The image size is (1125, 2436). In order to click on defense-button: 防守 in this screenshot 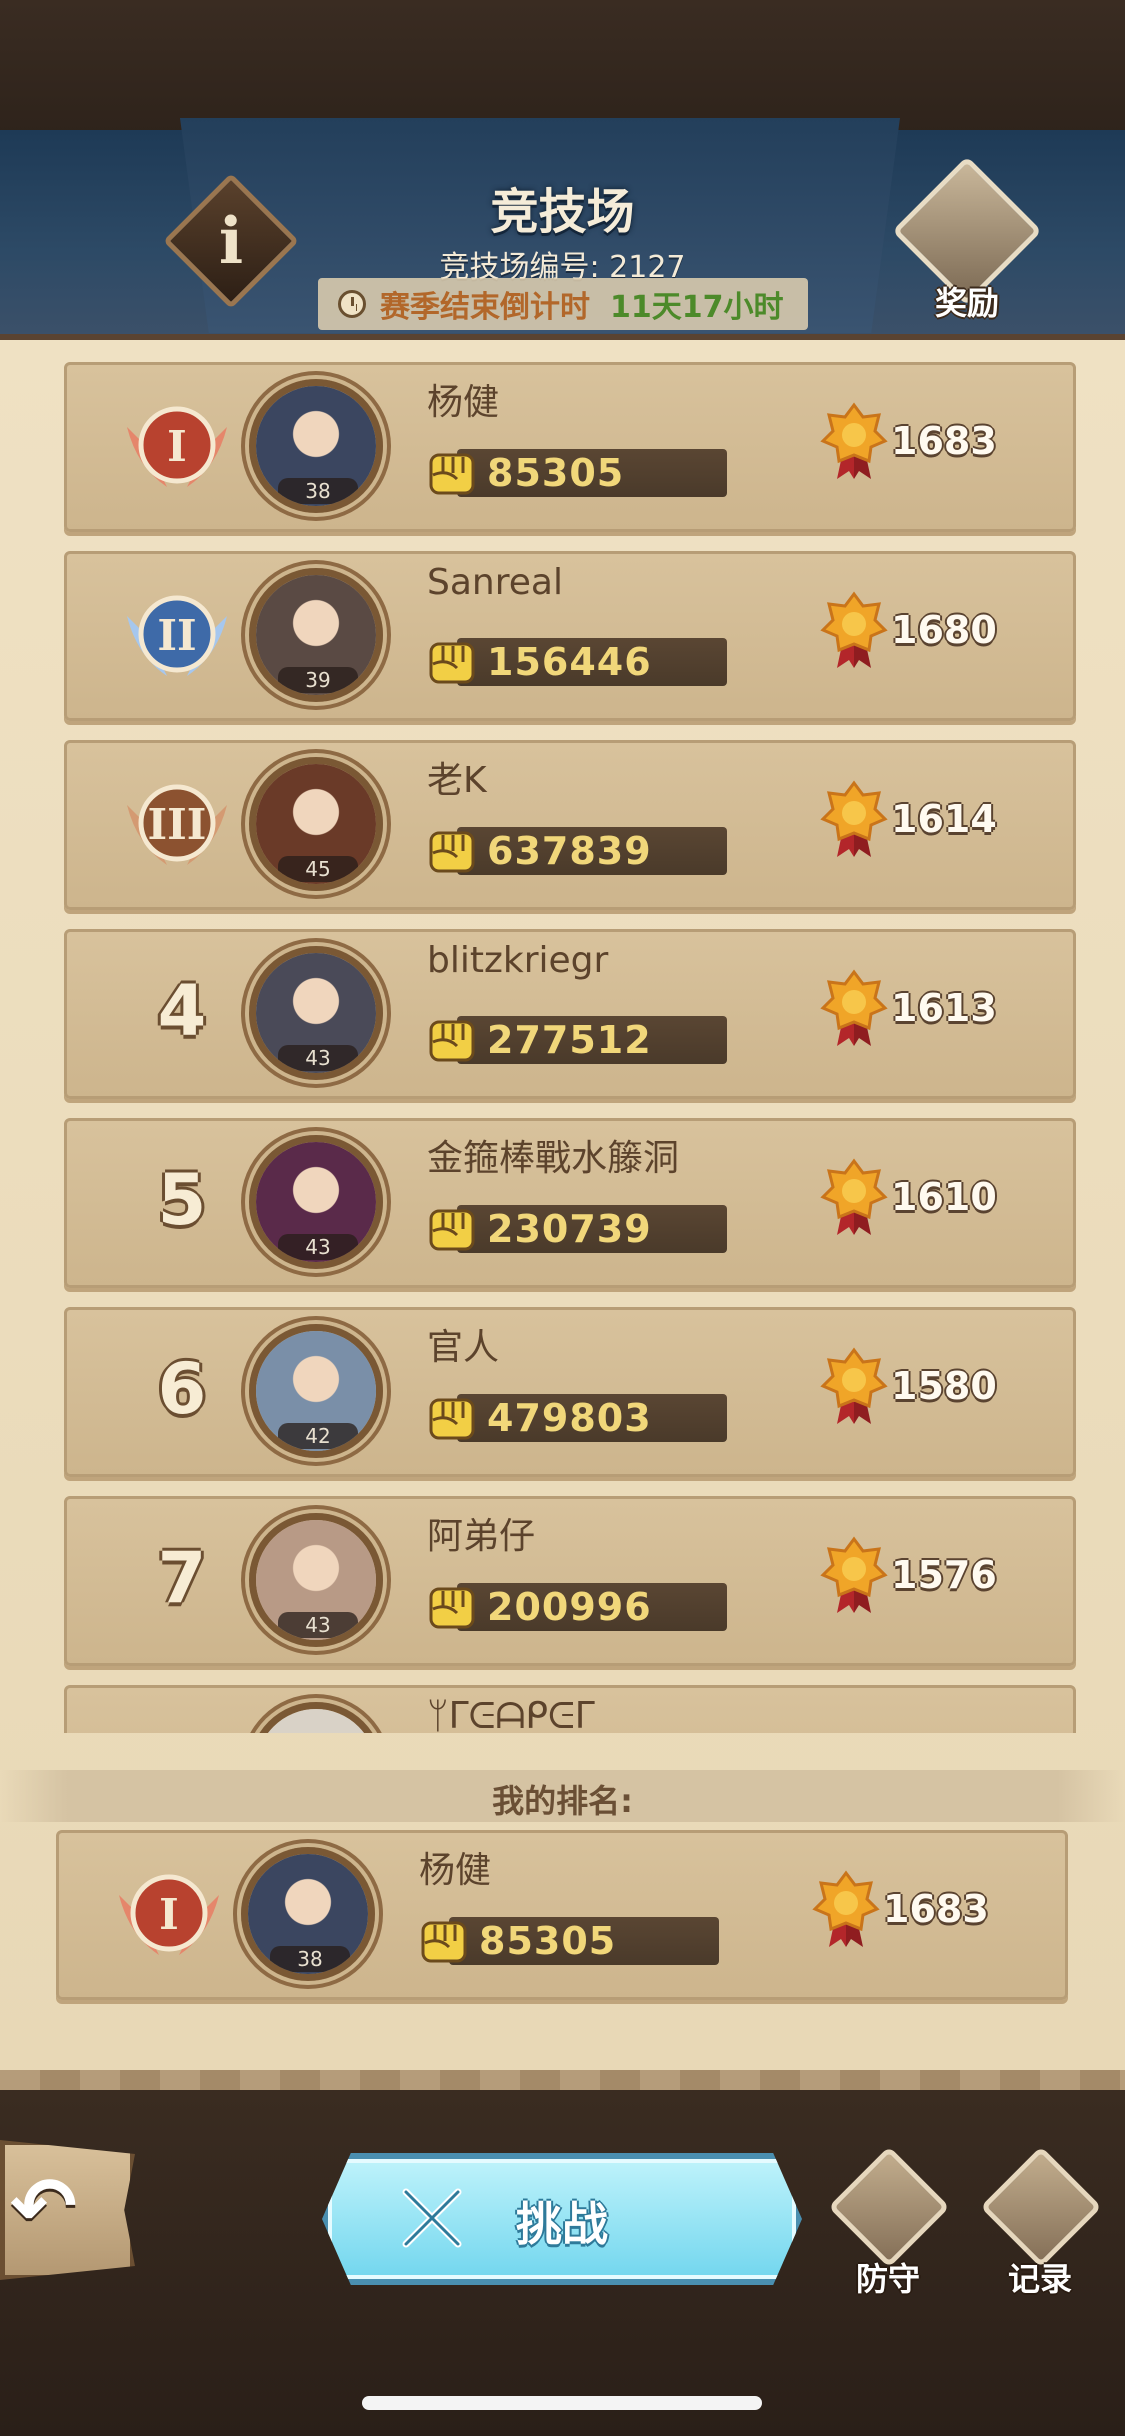, I will do `click(888, 2223)`.